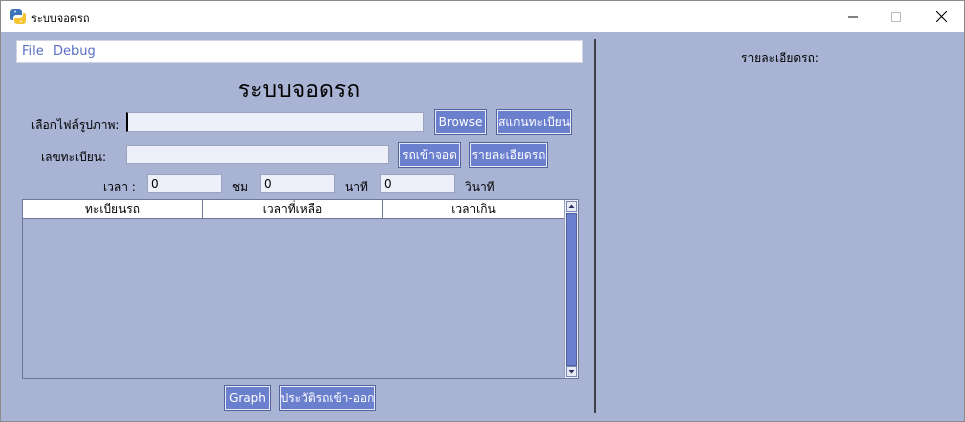  I want to click on app-title: ระบบจอดรถ, so click(299, 90).